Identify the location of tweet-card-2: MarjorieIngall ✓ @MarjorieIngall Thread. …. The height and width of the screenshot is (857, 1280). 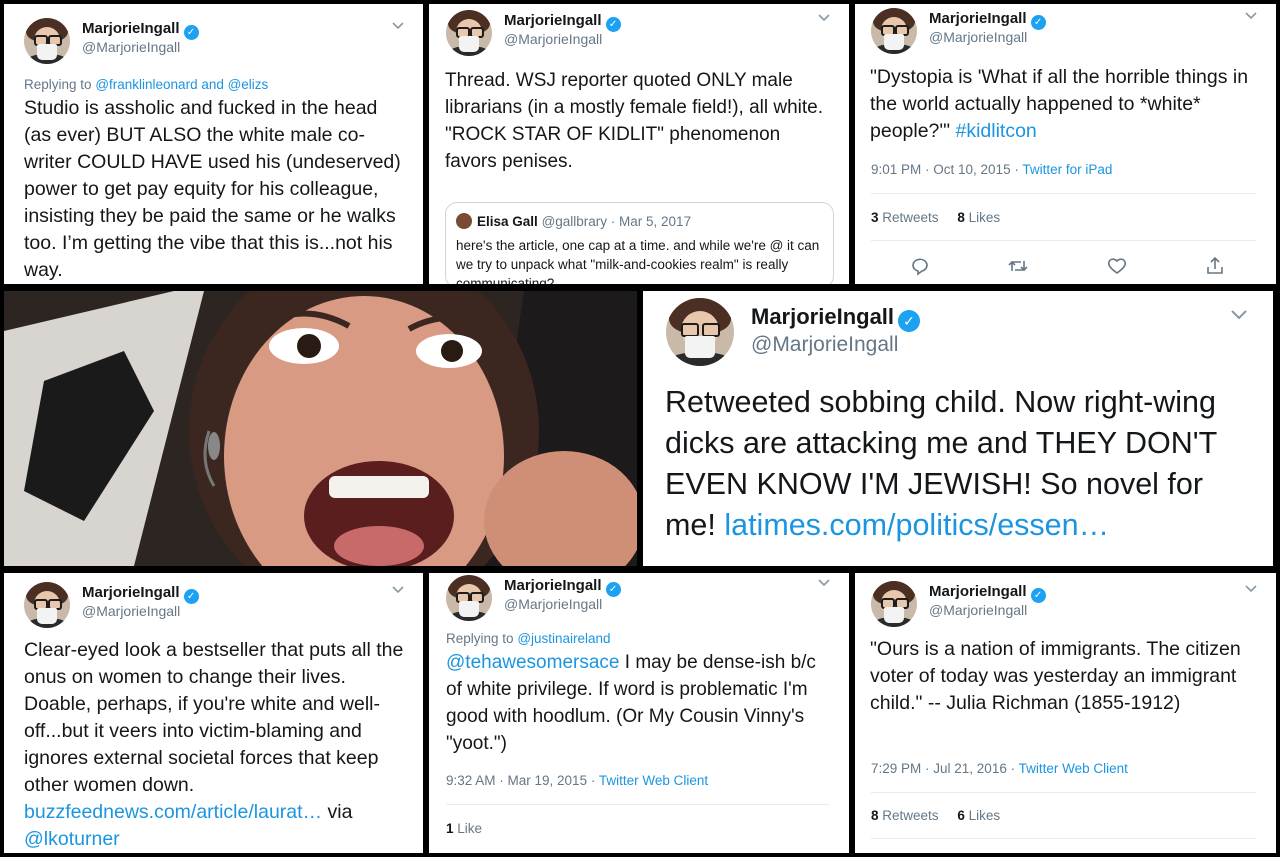
(639, 144).